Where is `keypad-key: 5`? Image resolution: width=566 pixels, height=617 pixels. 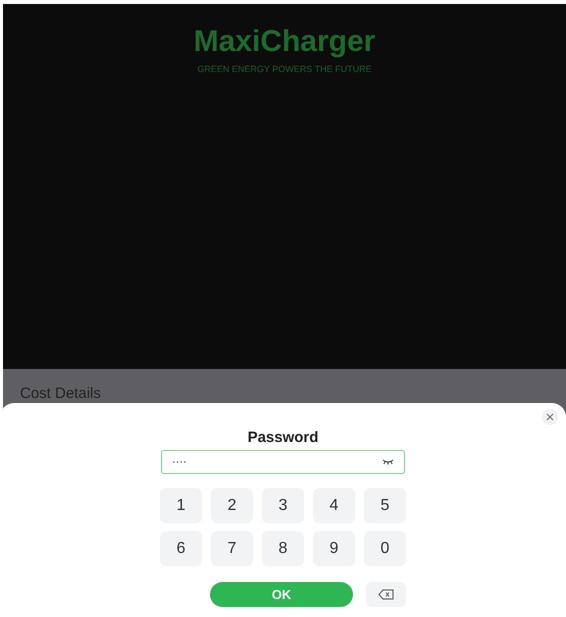 keypad-key: 5 is located at coordinates (385, 505).